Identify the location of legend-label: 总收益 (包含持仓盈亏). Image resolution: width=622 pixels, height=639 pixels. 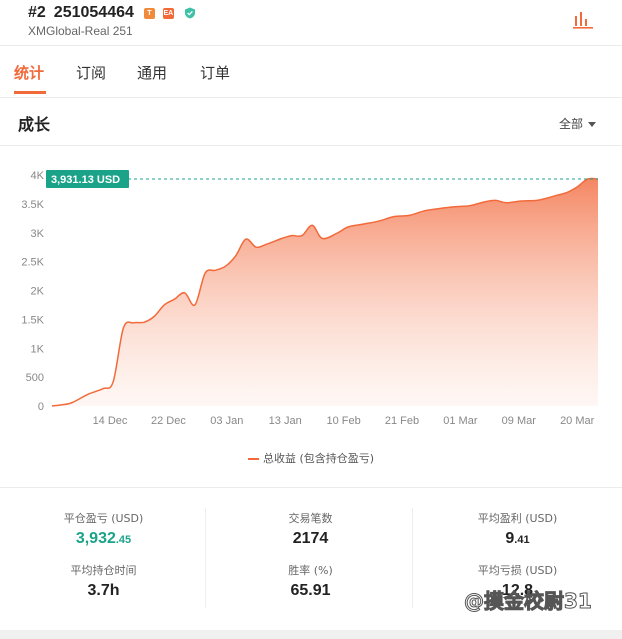
(318, 458).